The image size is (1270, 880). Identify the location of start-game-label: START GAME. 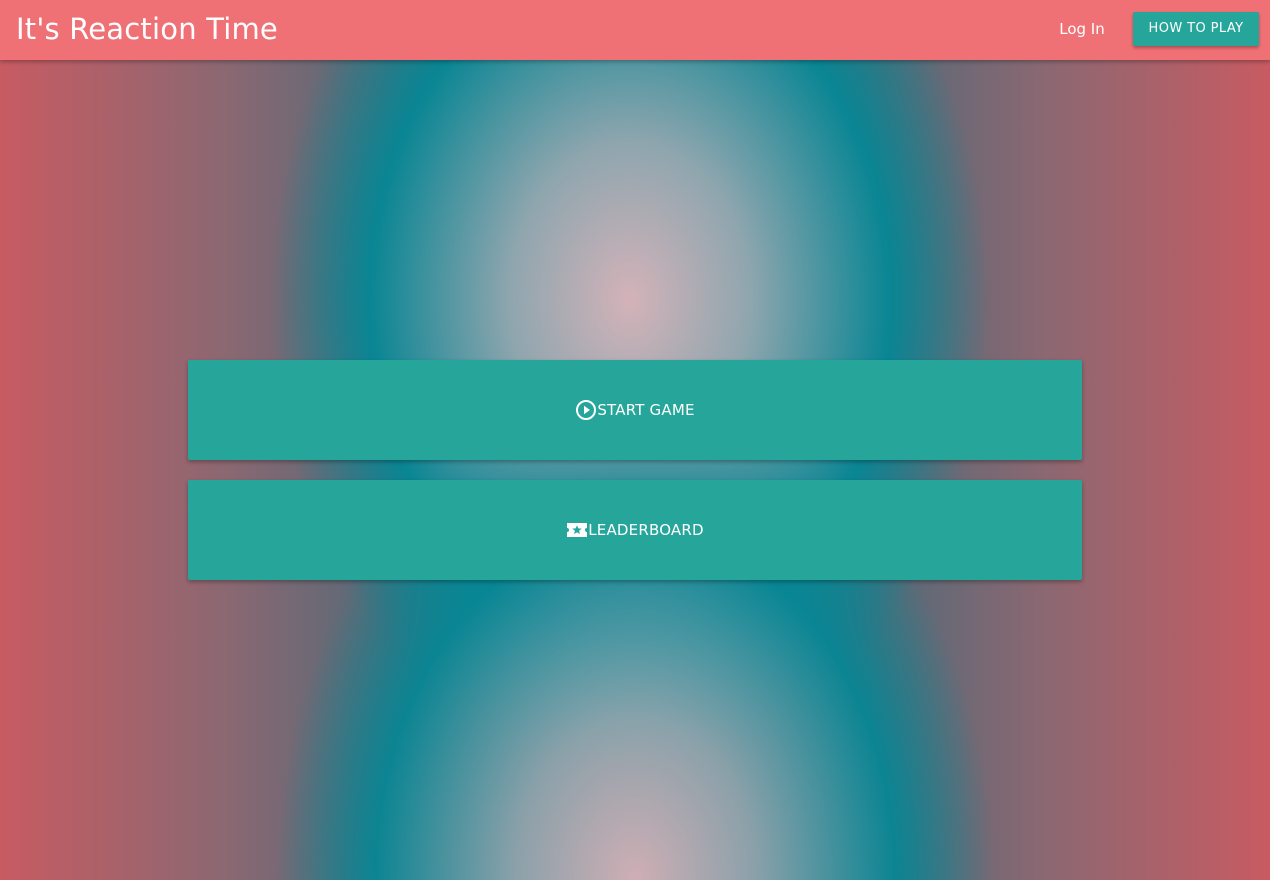
(646, 410).